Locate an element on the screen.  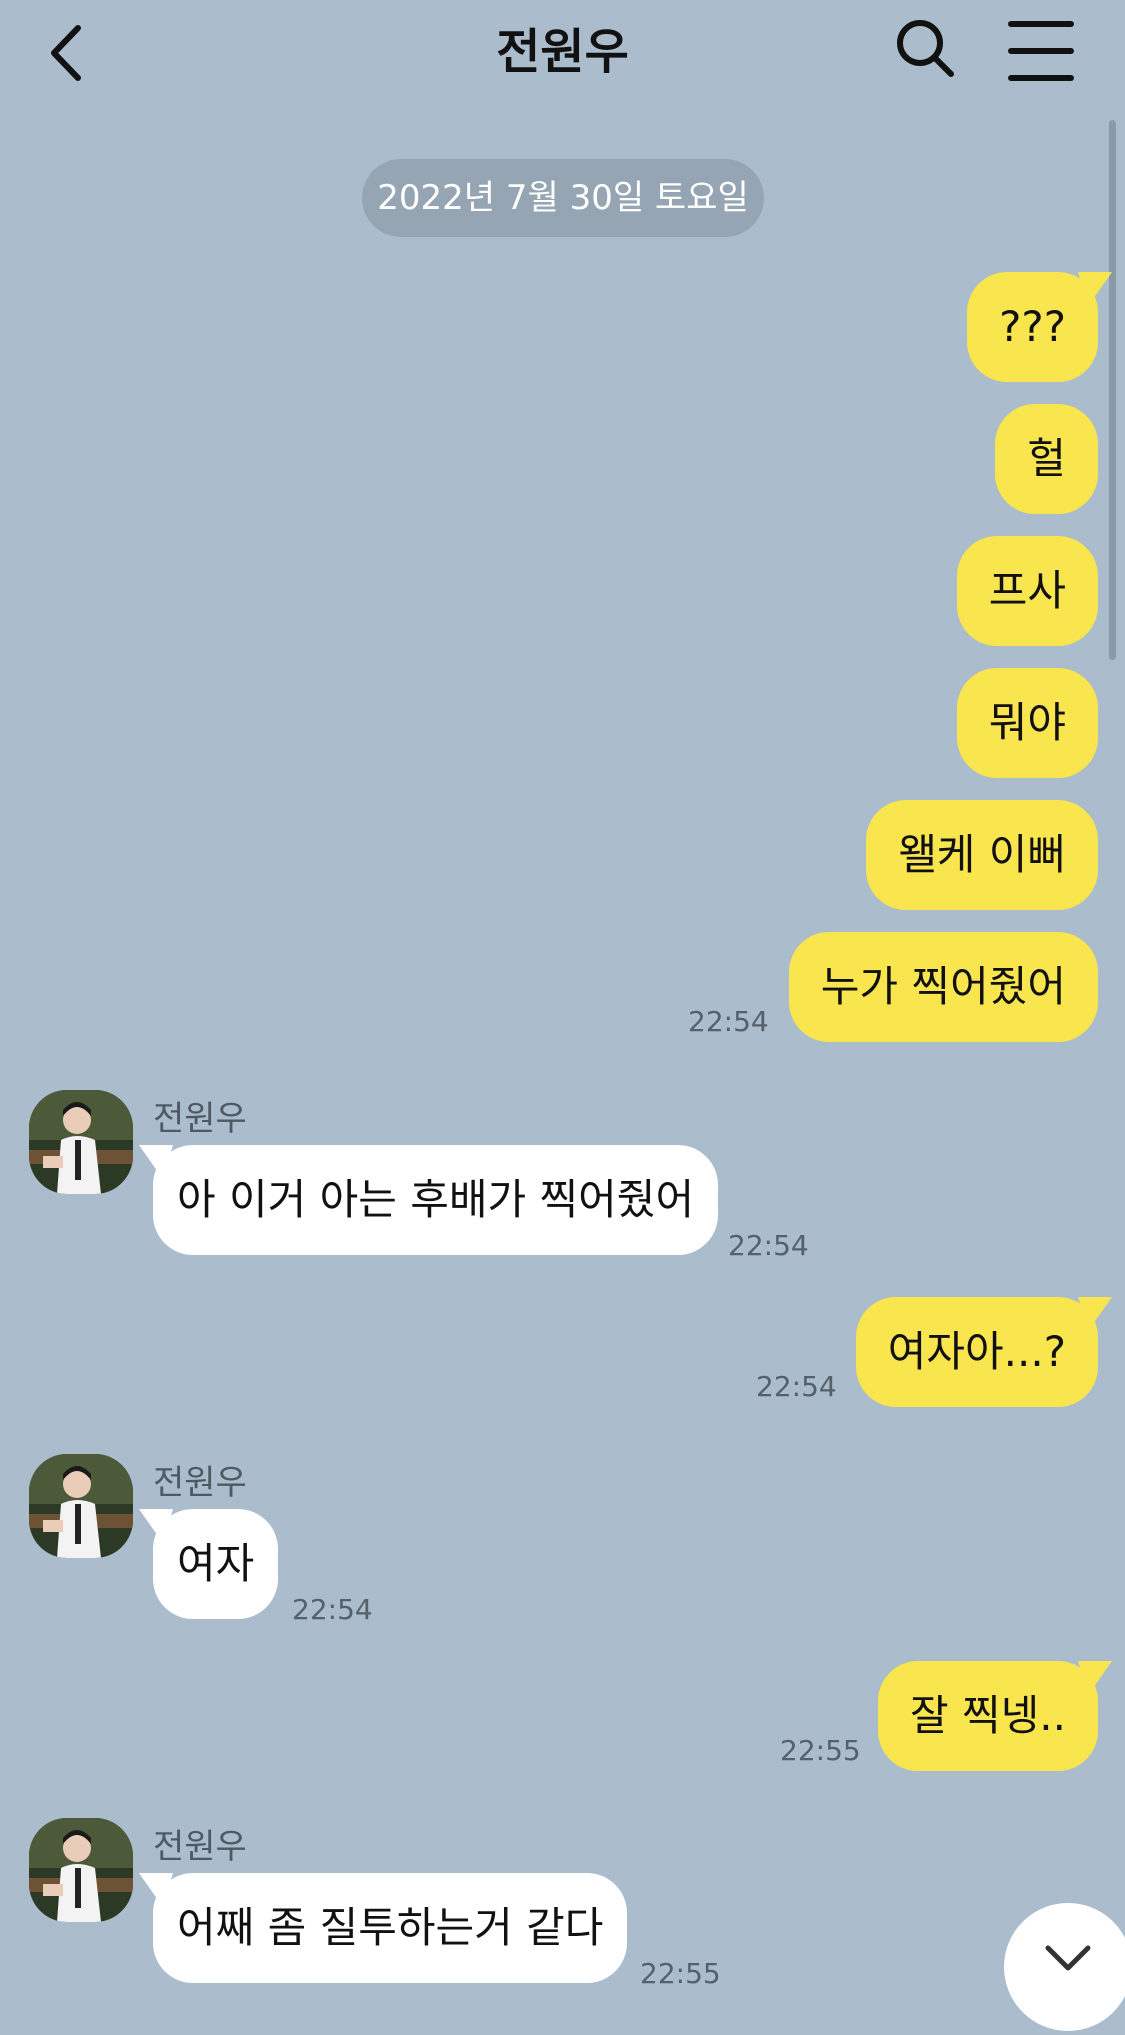
my-message-bubble: 왤케 이뻐 is located at coordinates (982, 855).